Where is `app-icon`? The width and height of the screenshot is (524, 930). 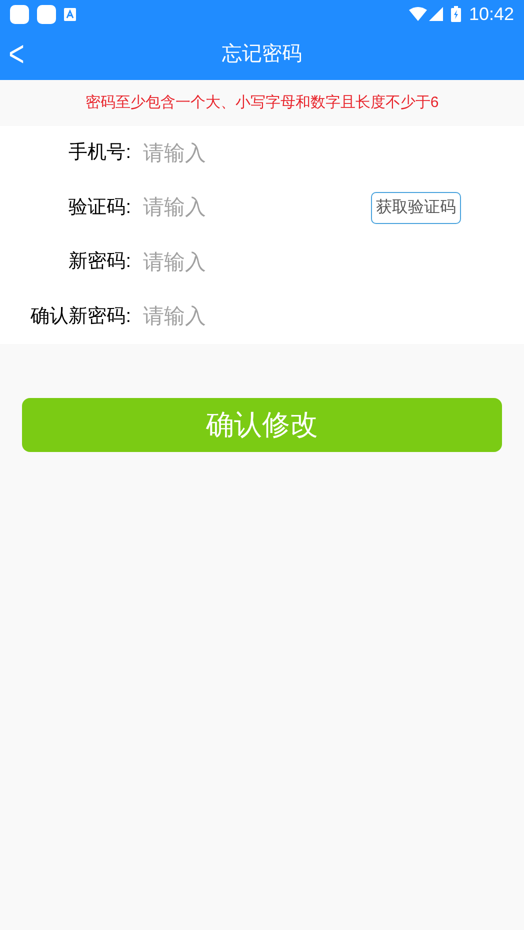
app-icon is located at coordinates (70, 14).